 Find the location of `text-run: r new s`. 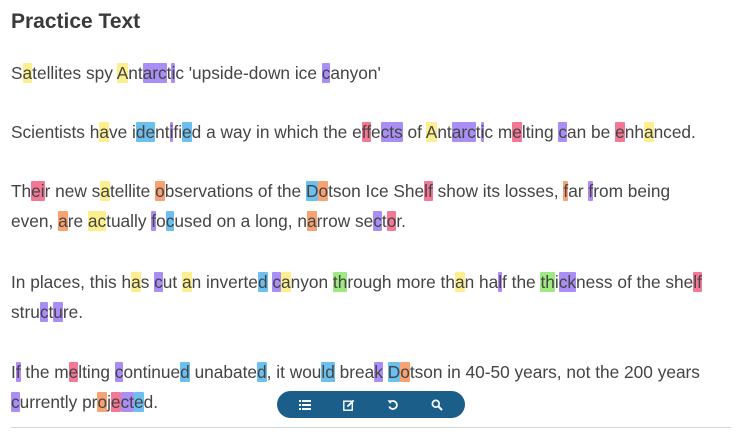

text-run: r new s is located at coordinates (72, 191).